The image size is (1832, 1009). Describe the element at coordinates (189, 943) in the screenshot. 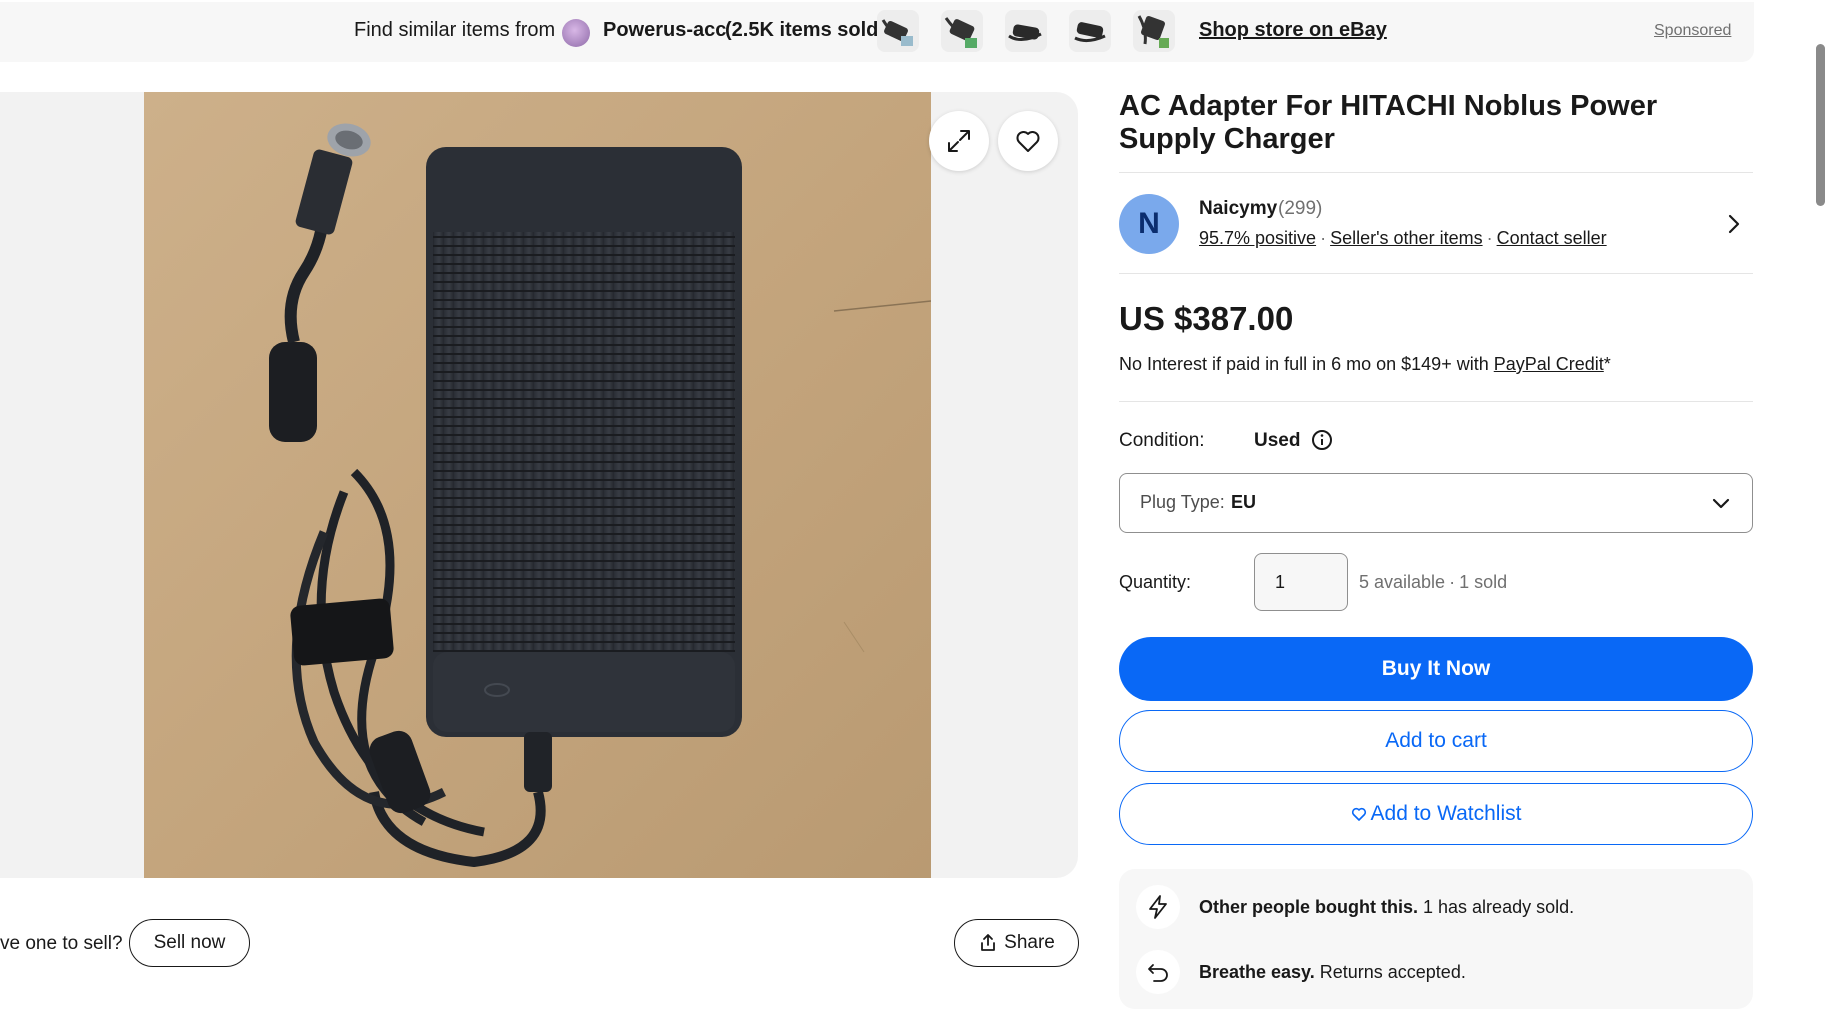

I see `sell-now-button: Sell now` at that location.